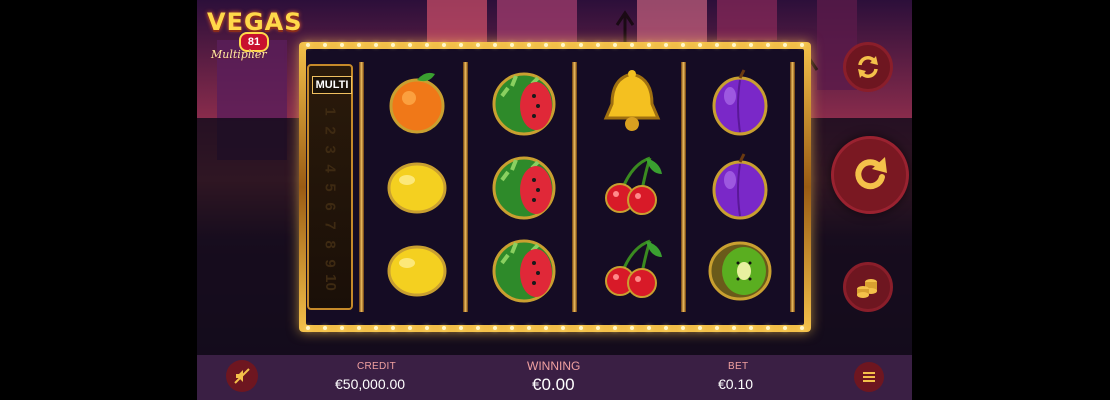 The image size is (1110, 400). I want to click on autoplay-button, so click(868, 67).